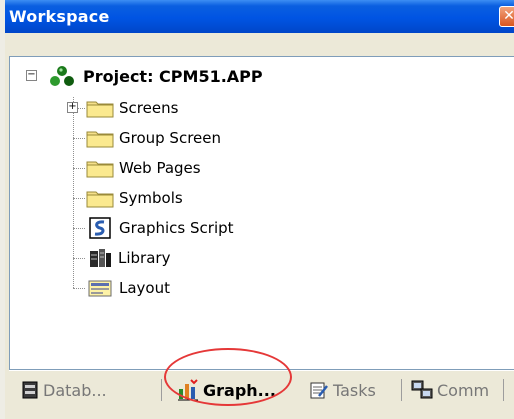 The width and height of the screenshot is (514, 419). I want to click on close-button: ✕, so click(506, 16).